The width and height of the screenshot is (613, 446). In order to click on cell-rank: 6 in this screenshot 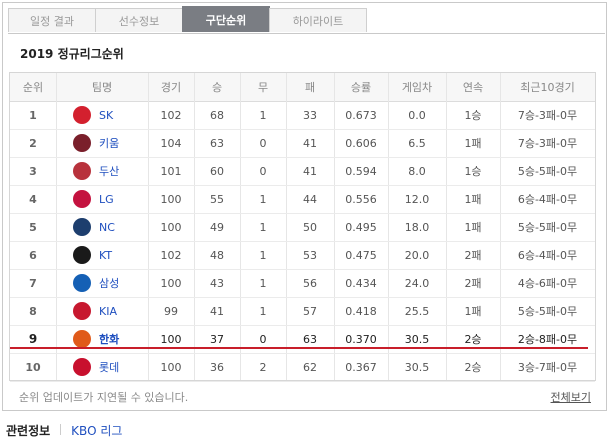, I will do `click(33, 255)`.